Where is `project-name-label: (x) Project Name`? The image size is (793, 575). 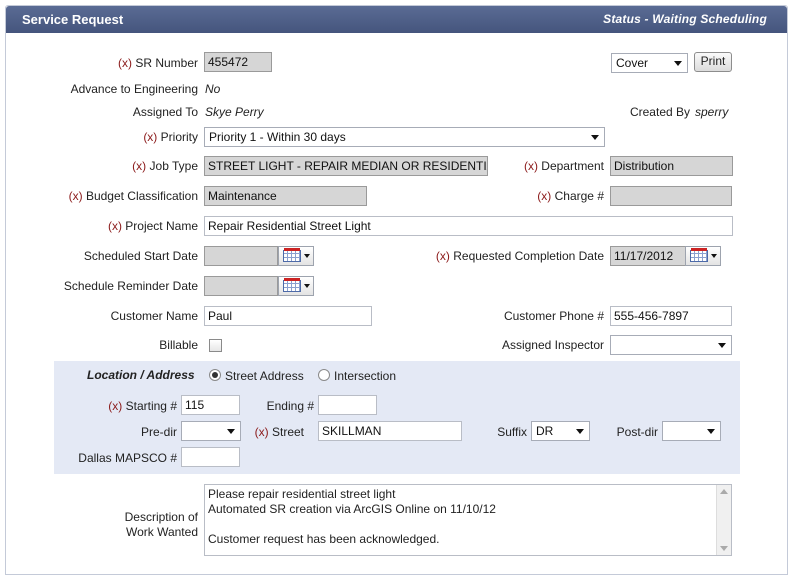
project-name-label: (x) Project Name is located at coordinates (152, 226).